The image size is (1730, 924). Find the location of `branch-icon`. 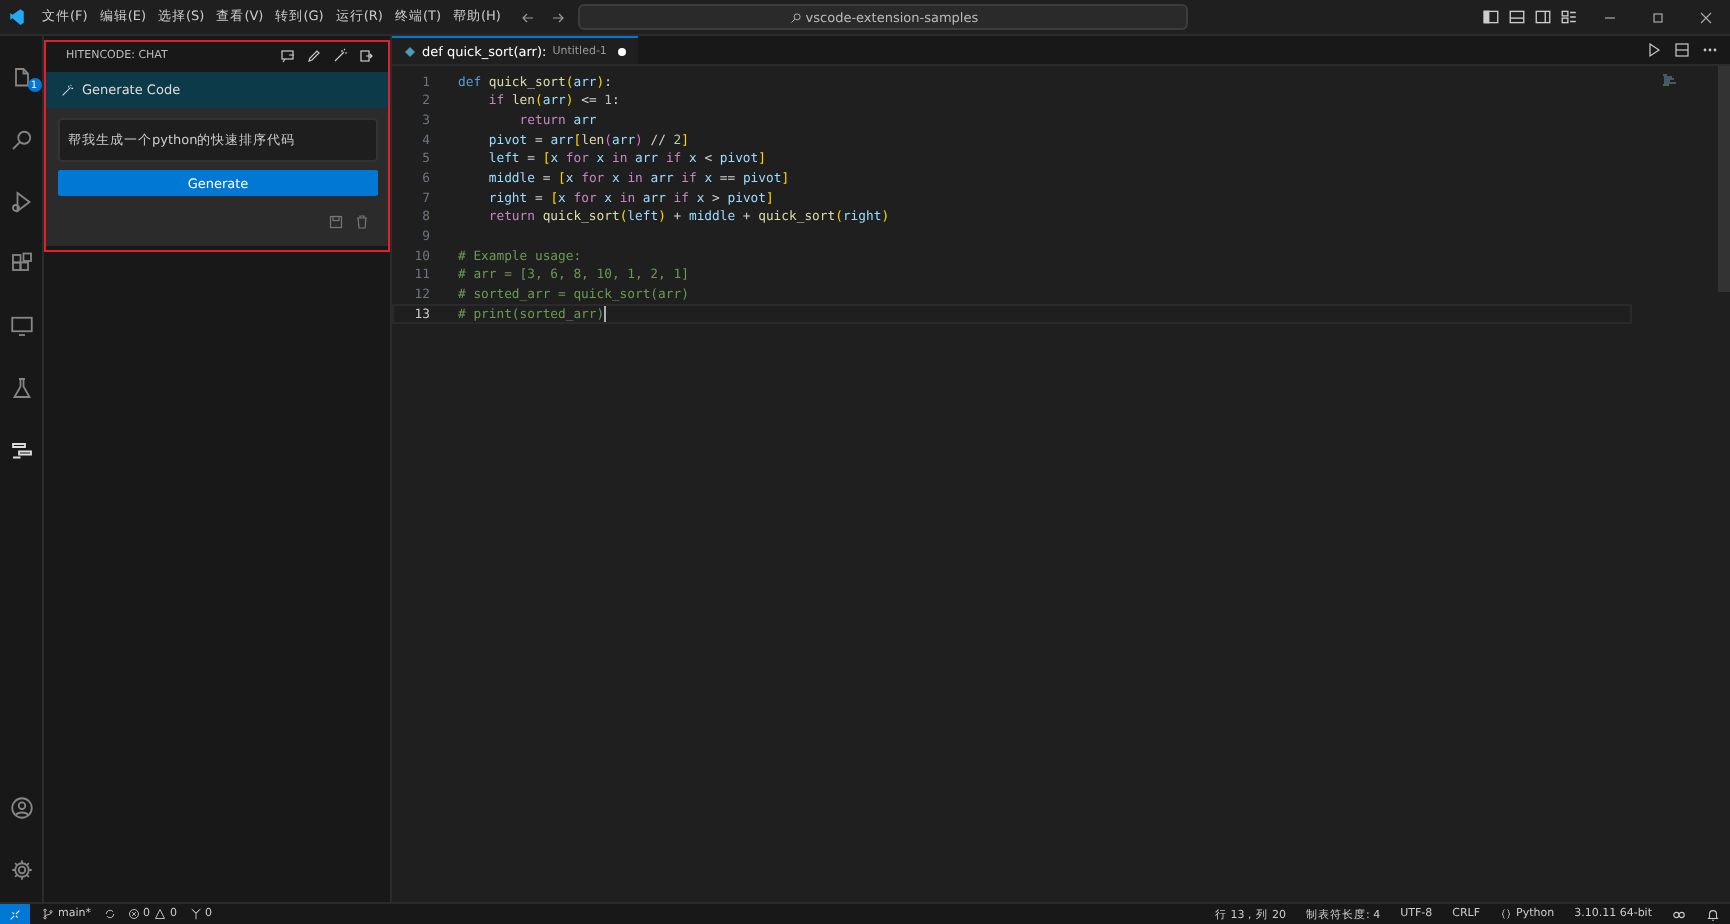

branch-icon is located at coordinates (48, 914).